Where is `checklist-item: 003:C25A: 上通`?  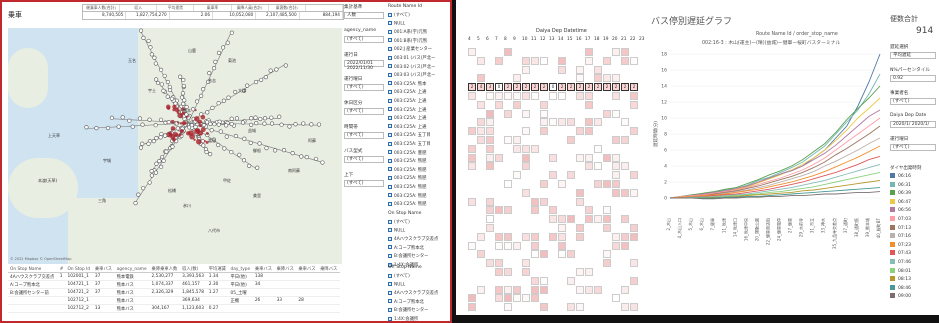
checklist-item: 003:C25A: 上通 is located at coordinates (407, 110).